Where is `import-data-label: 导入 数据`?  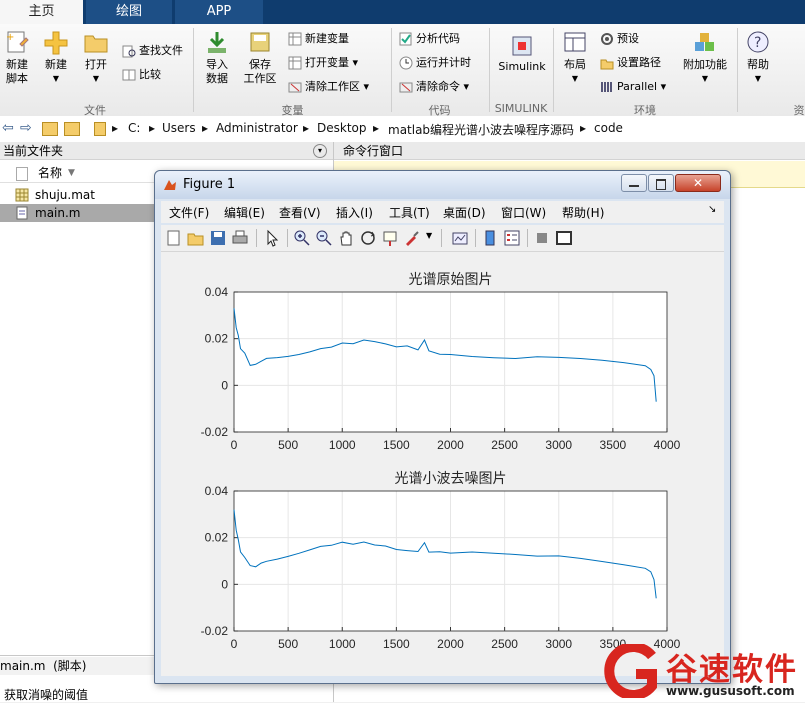 import-data-label: 导入 数据 is located at coordinates (217, 71).